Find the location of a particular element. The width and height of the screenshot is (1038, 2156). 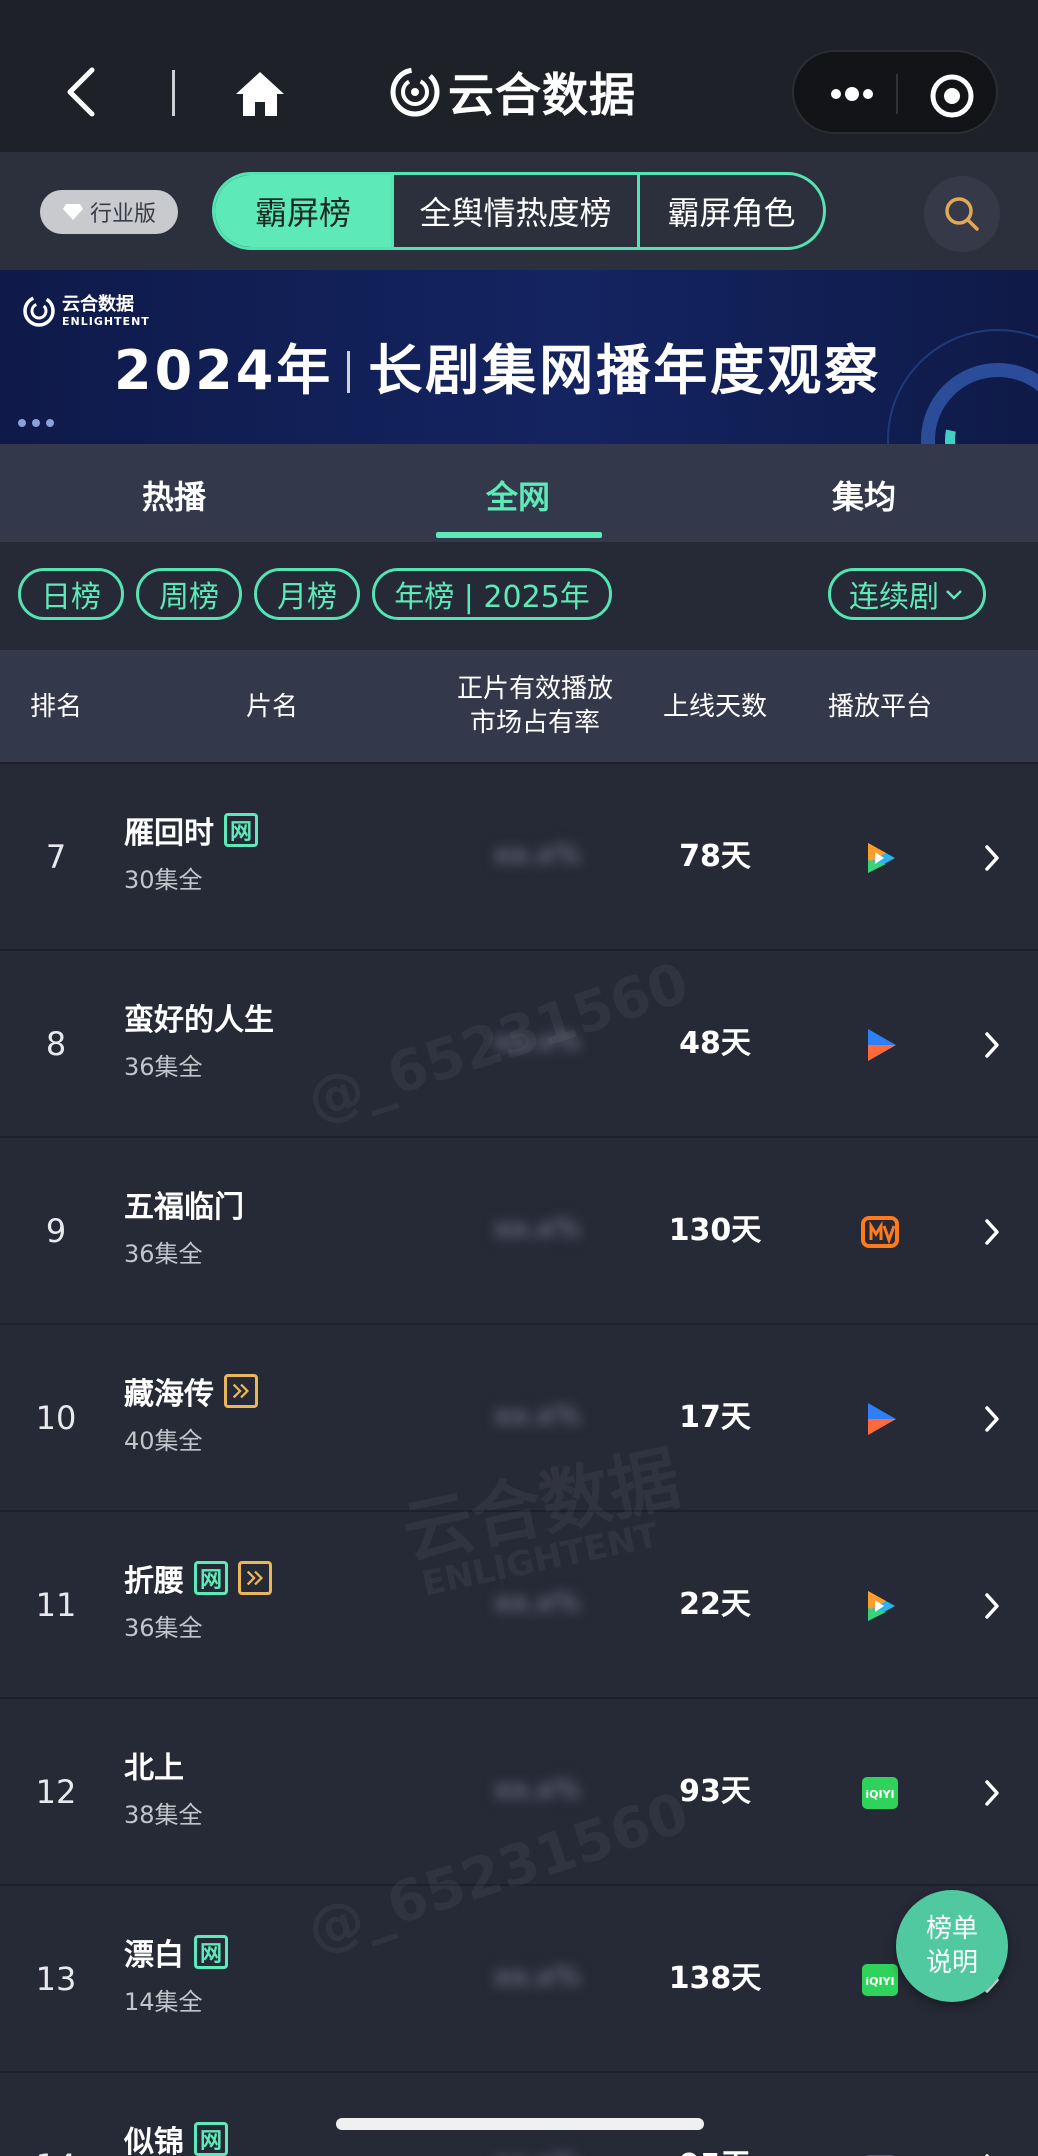

row-title-line: 漂白网 is located at coordinates (176, 1952).